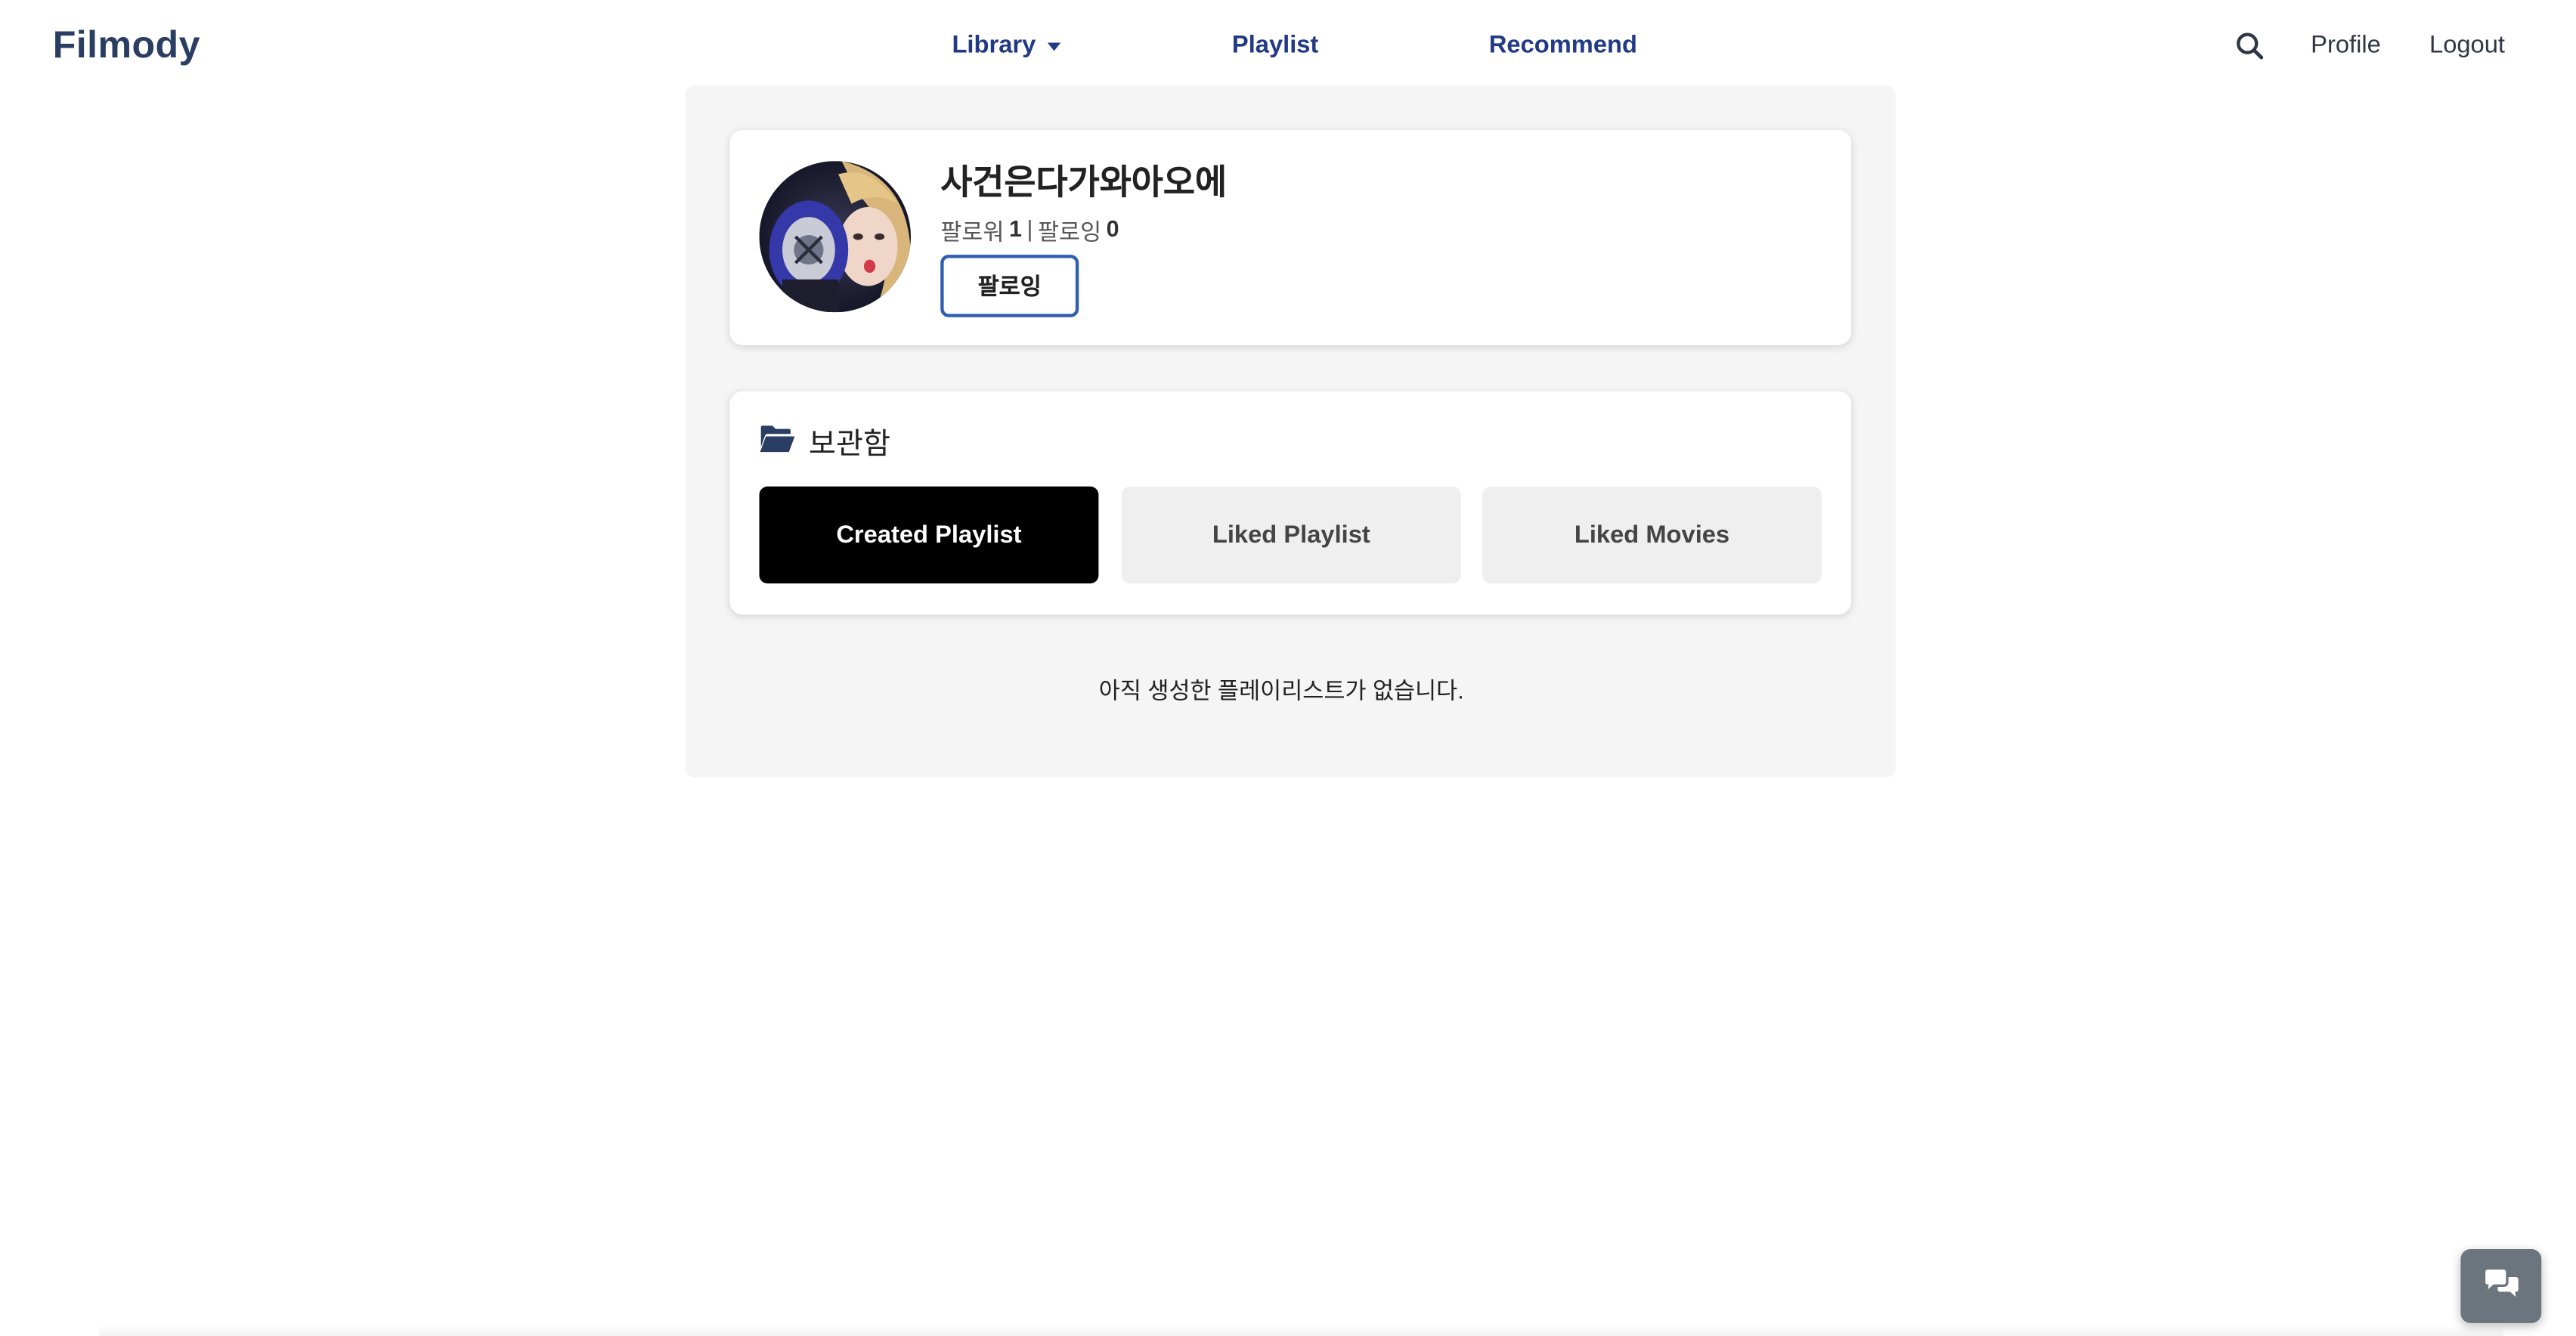  I want to click on nav-profile: Profile, so click(2346, 45).